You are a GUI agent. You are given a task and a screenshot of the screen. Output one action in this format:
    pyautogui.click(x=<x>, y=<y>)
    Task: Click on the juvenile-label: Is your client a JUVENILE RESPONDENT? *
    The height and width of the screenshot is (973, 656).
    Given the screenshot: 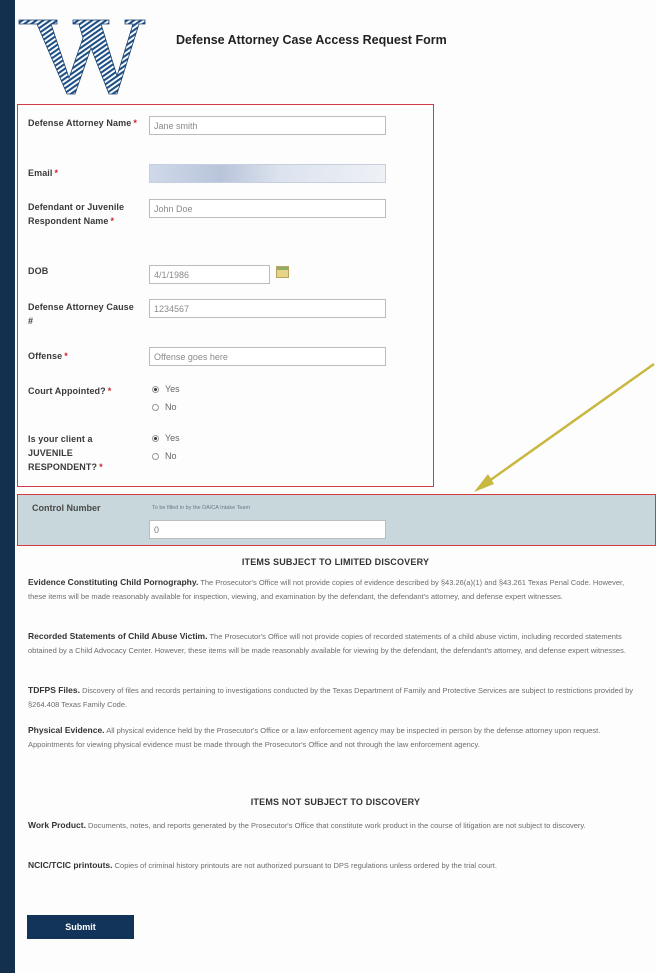 What is the action you would take?
    pyautogui.click(x=65, y=453)
    